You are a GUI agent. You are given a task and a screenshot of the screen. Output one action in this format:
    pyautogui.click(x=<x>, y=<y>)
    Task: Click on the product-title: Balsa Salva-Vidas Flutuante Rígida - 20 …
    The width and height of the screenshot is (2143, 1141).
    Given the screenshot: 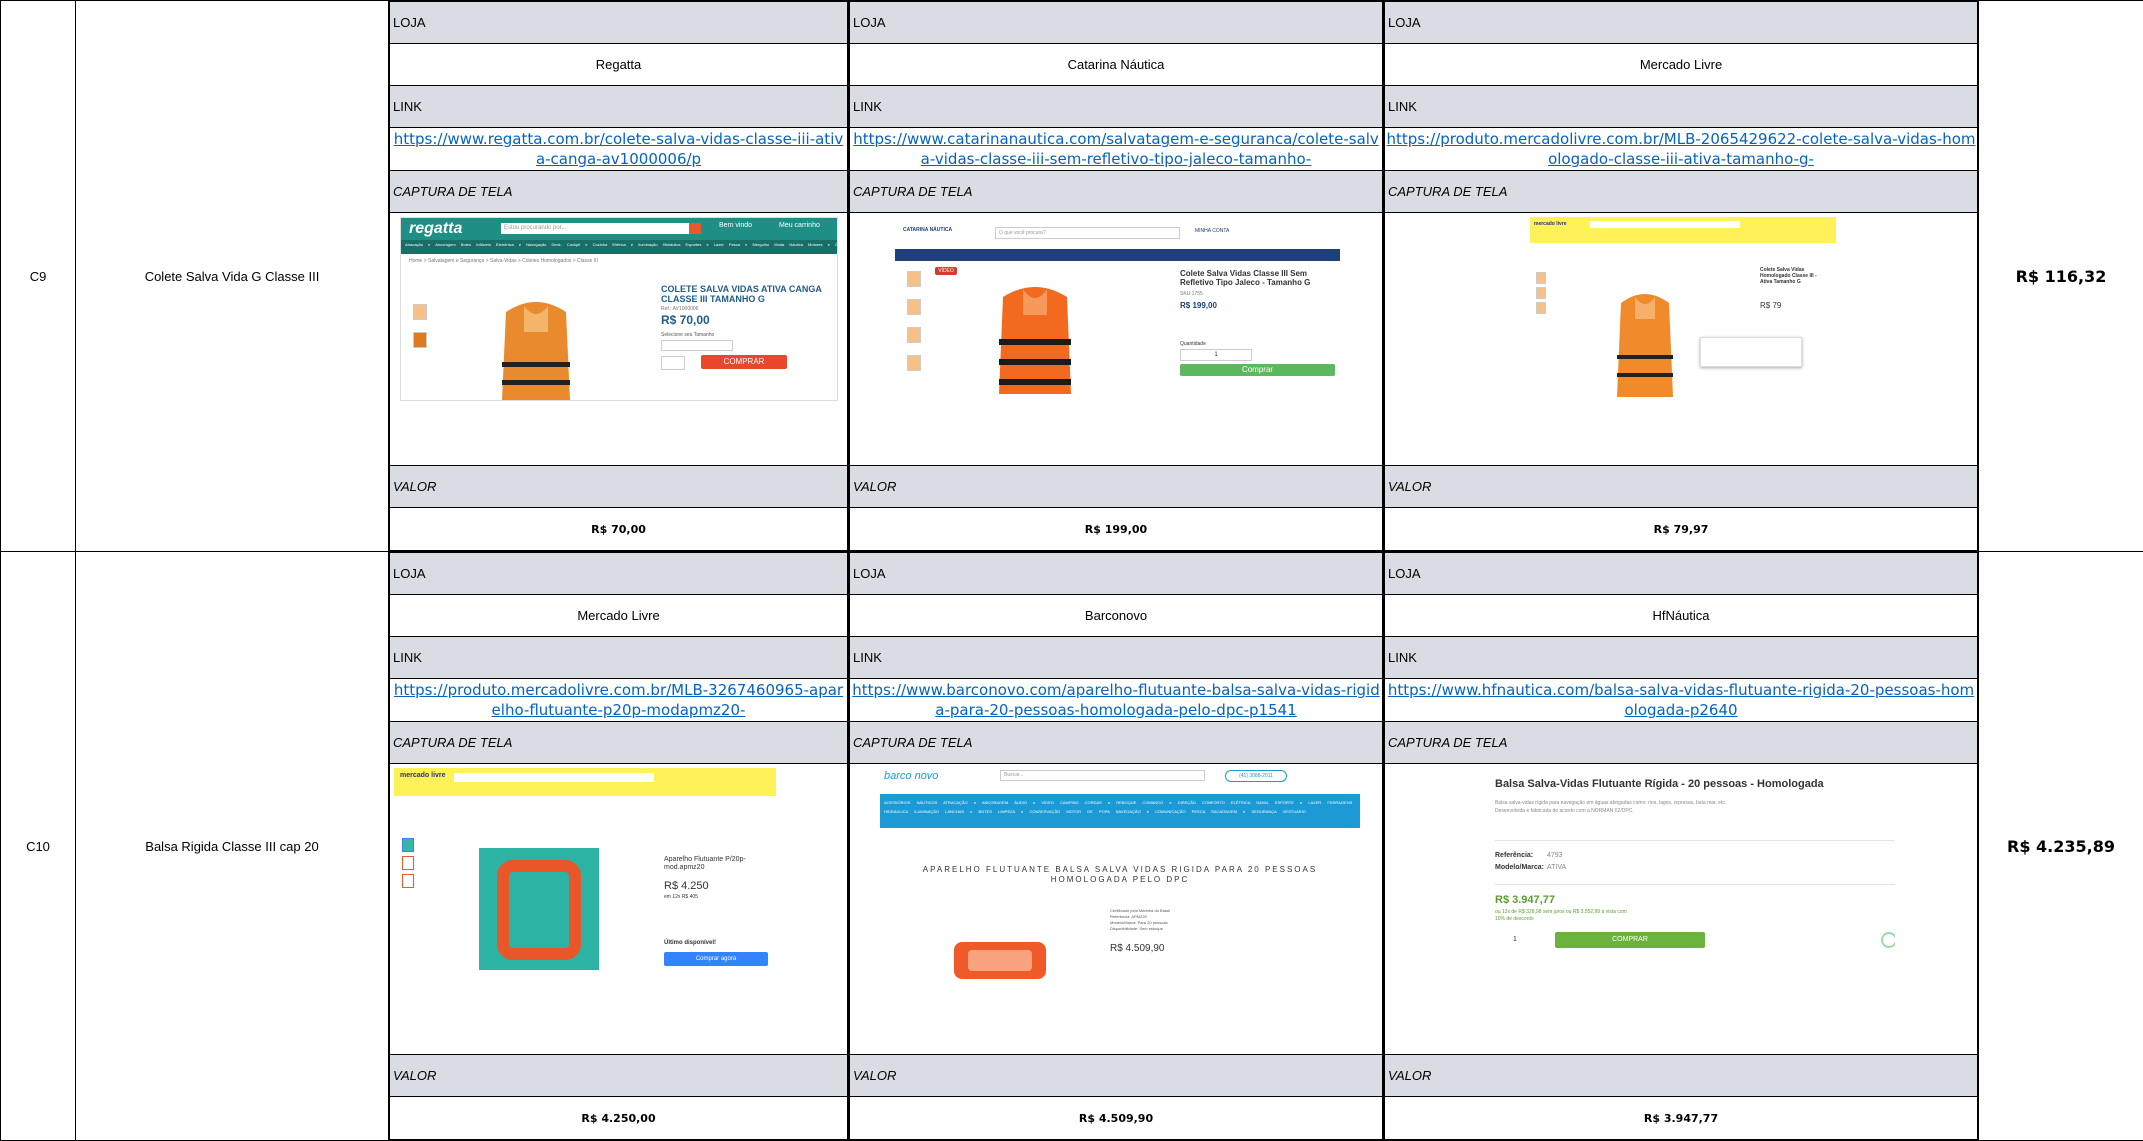 What is the action you would take?
    pyautogui.click(x=1659, y=784)
    